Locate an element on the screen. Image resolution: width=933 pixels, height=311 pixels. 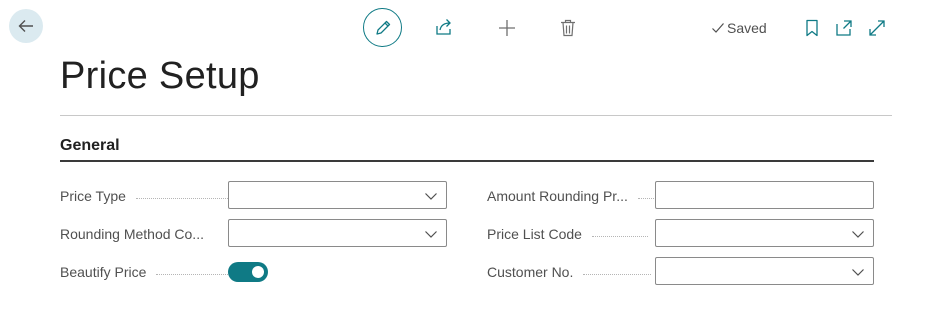
popout-icon is located at coordinates (844, 28).